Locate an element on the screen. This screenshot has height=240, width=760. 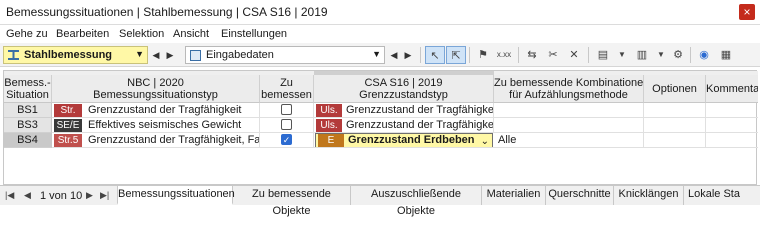
header-situation-label: Bemess.- Situation is located at coordinates (27, 89).